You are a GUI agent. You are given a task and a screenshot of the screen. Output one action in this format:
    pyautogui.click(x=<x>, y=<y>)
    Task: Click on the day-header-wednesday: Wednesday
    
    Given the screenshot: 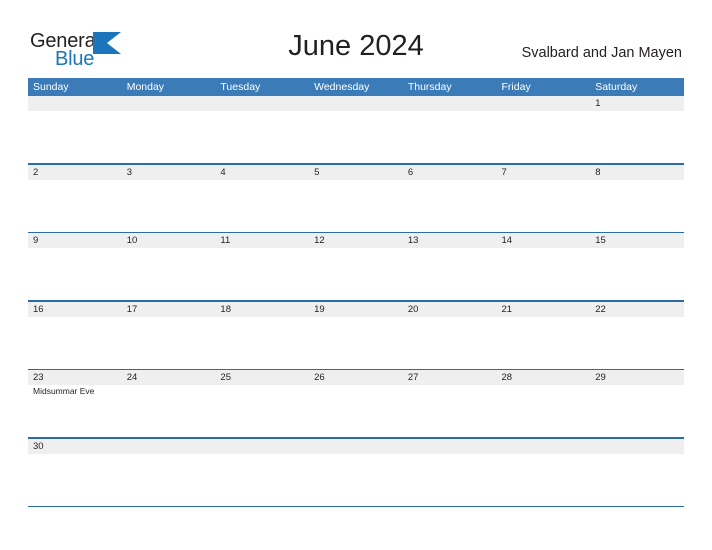 What is the action you would take?
    pyautogui.click(x=342, y=87)
    